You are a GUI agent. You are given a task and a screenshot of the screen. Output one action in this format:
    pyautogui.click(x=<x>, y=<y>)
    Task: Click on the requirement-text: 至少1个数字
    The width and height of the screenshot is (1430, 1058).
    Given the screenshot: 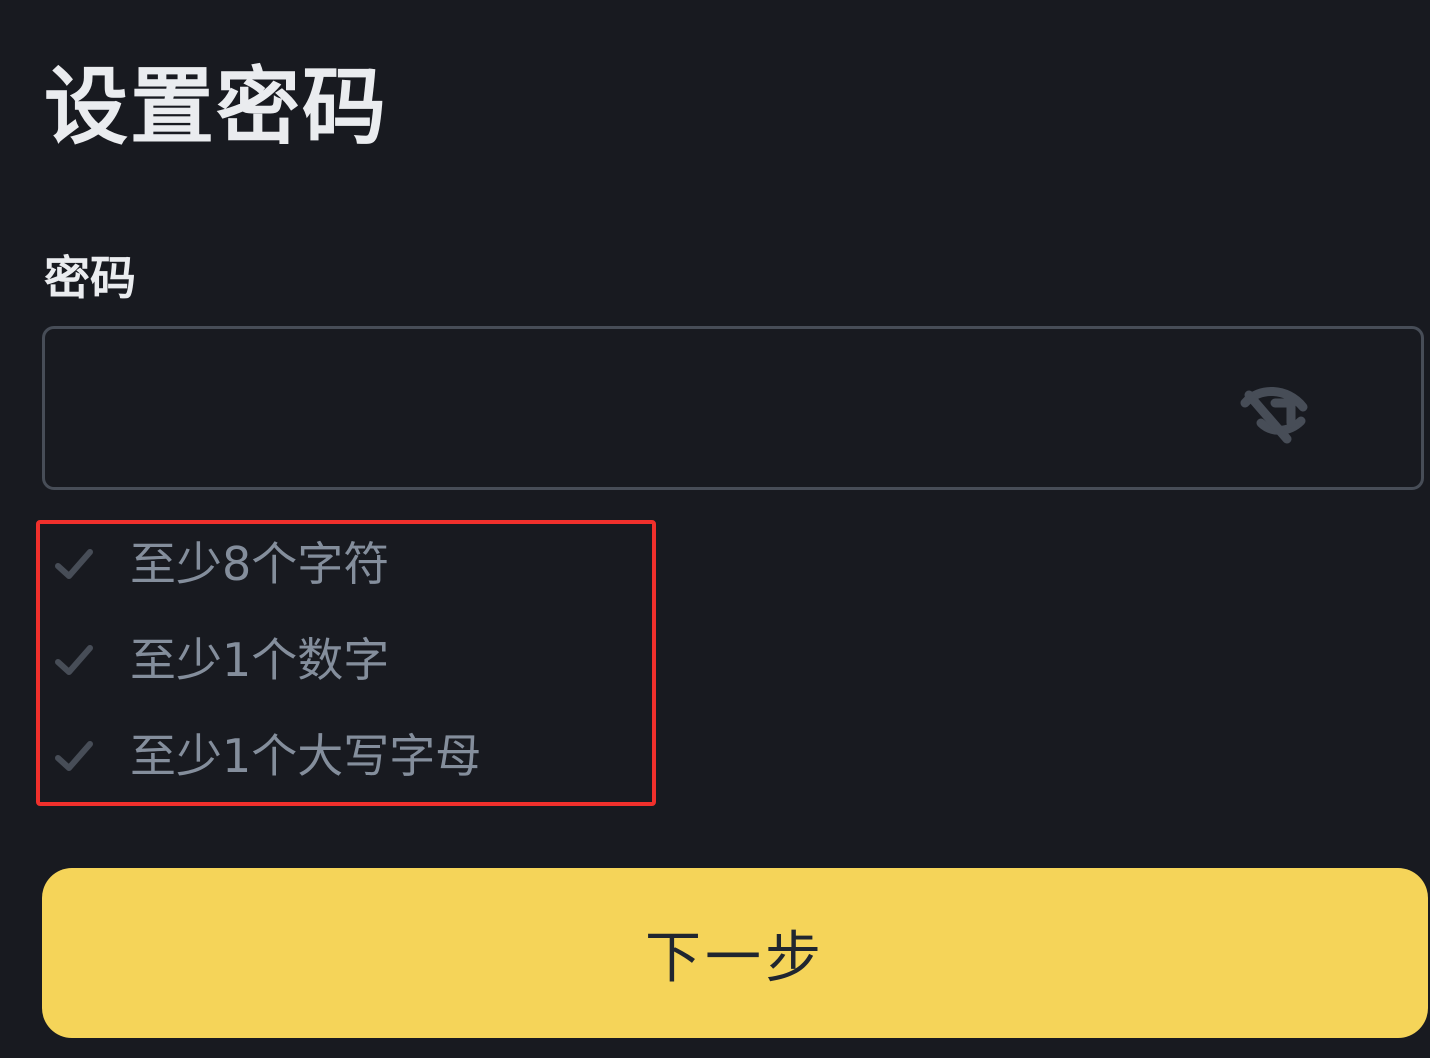 What is the action you would take?
    pyautogui.click(x=260, y=660)
    